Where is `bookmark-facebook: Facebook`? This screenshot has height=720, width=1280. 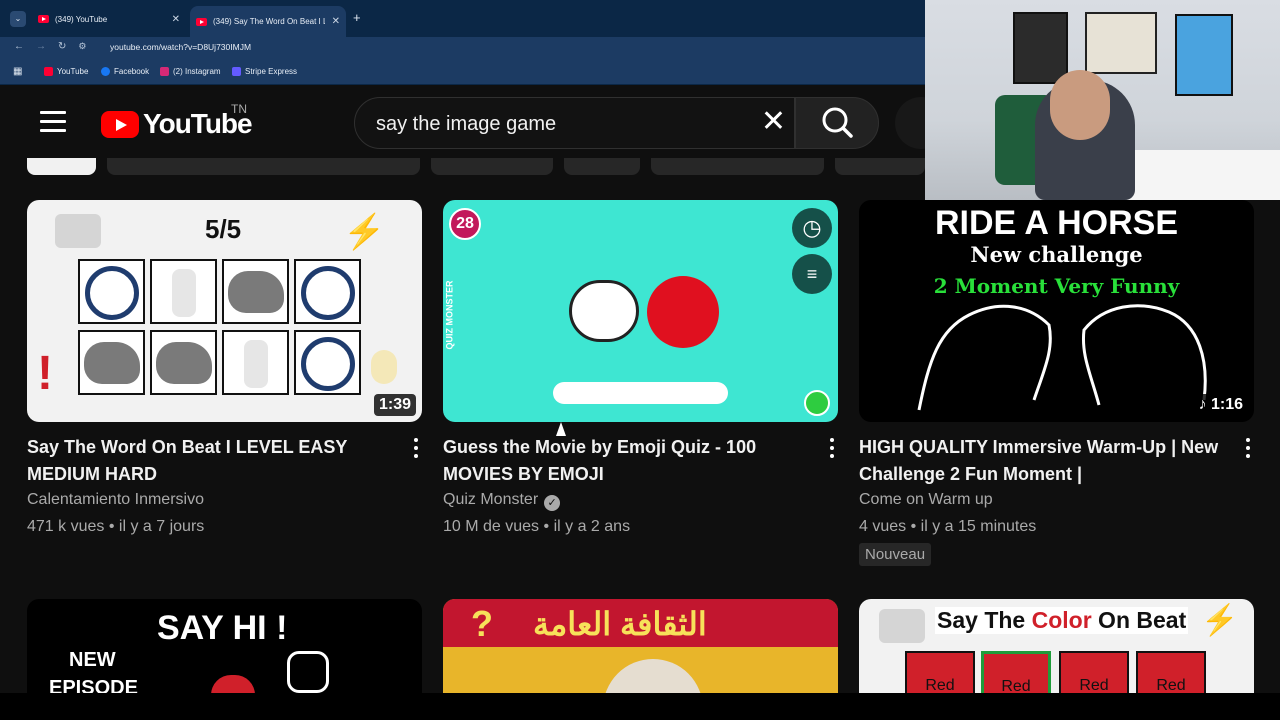
bookmark-facebook: Facebook is located at coordinates (125, 71).